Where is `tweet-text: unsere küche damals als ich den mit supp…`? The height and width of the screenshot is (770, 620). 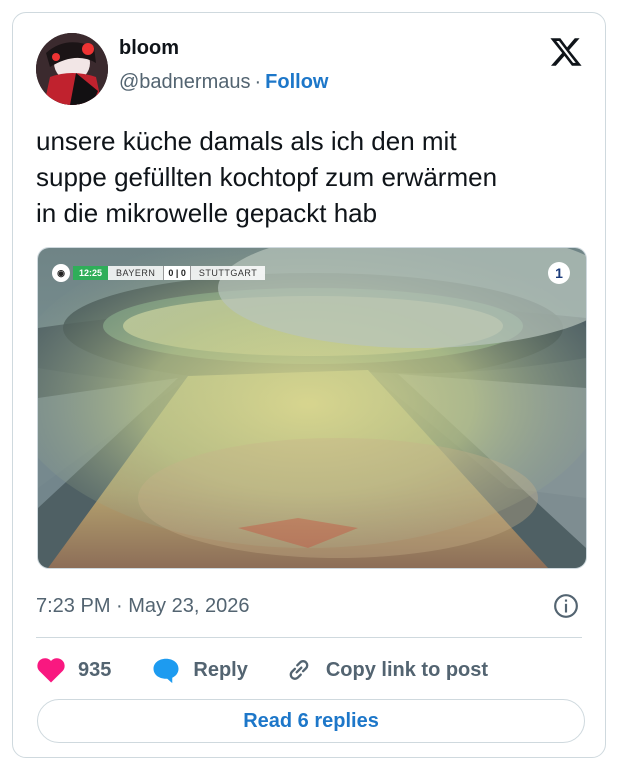 tweet-text: unsere küche damals als ich den mit supp… is located at coordinates (267, 177).